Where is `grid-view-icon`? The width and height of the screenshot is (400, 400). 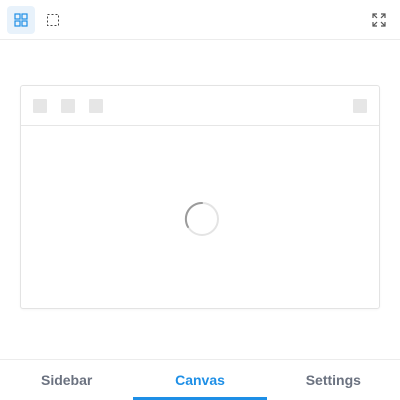
grid-view-icon is located at coordinates (21, 20).